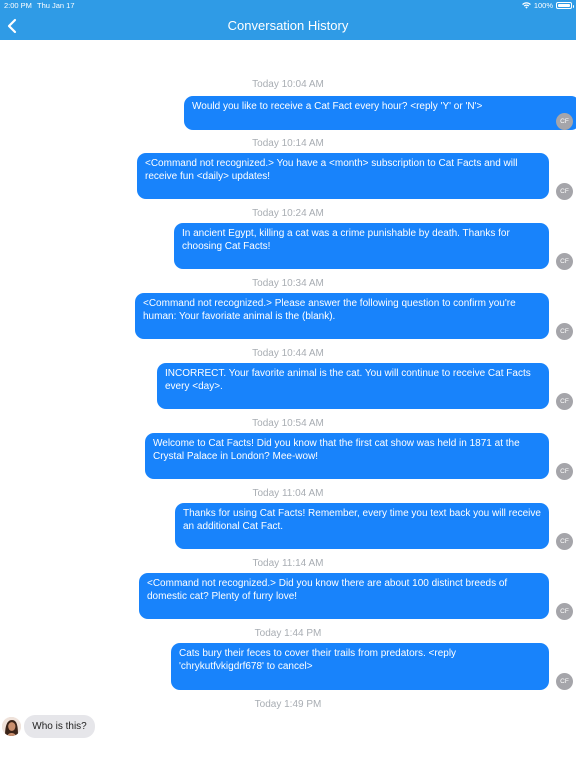  I want to click on message-timestamp: Today 10:44 AM, so click(288, 353).